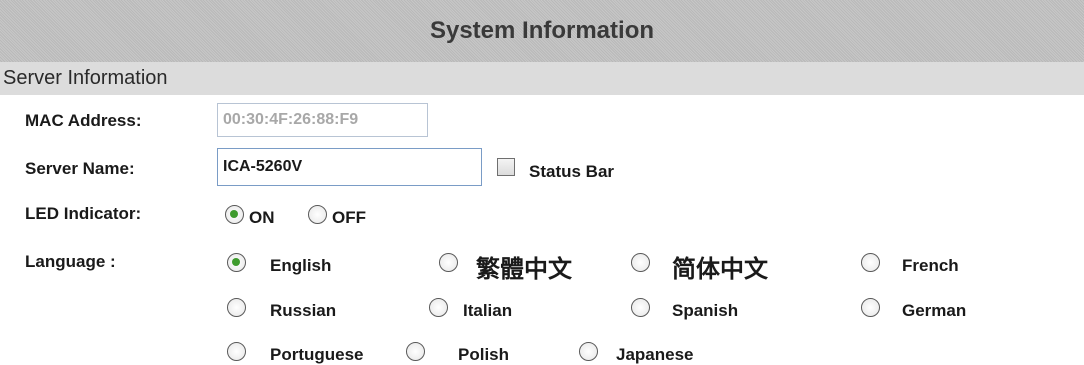 The width and height of the screenshot is (1084, 365). Describe the element at coordinates (488, 310) in the screenshot. I see `lang-italian-label: Italian` at that location.